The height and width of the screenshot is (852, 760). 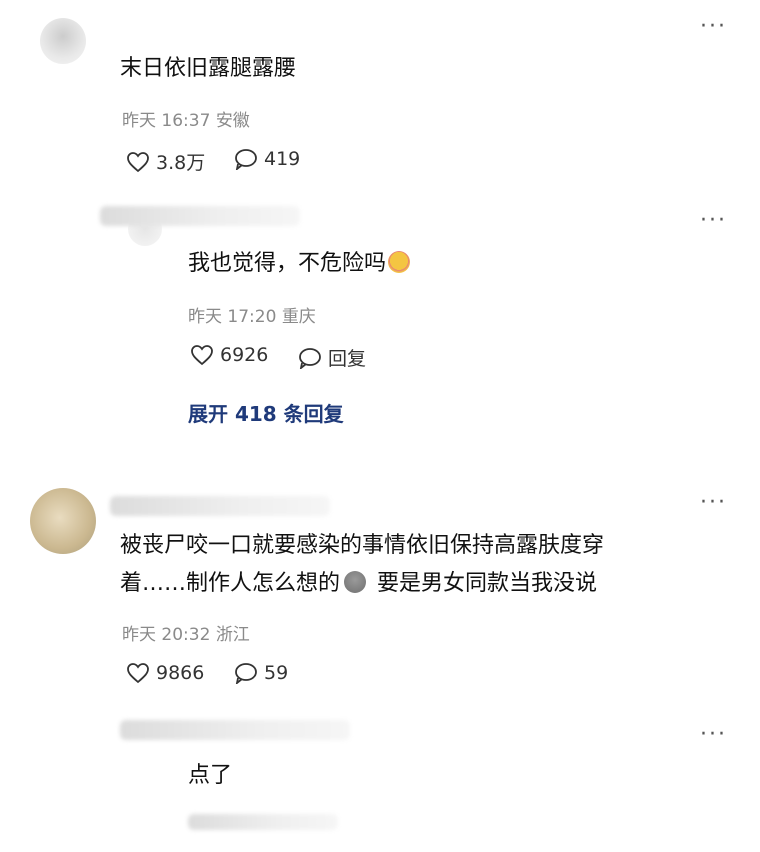 I want to click on comment-time: 昨天 20:32, so click(x=166, y=635).